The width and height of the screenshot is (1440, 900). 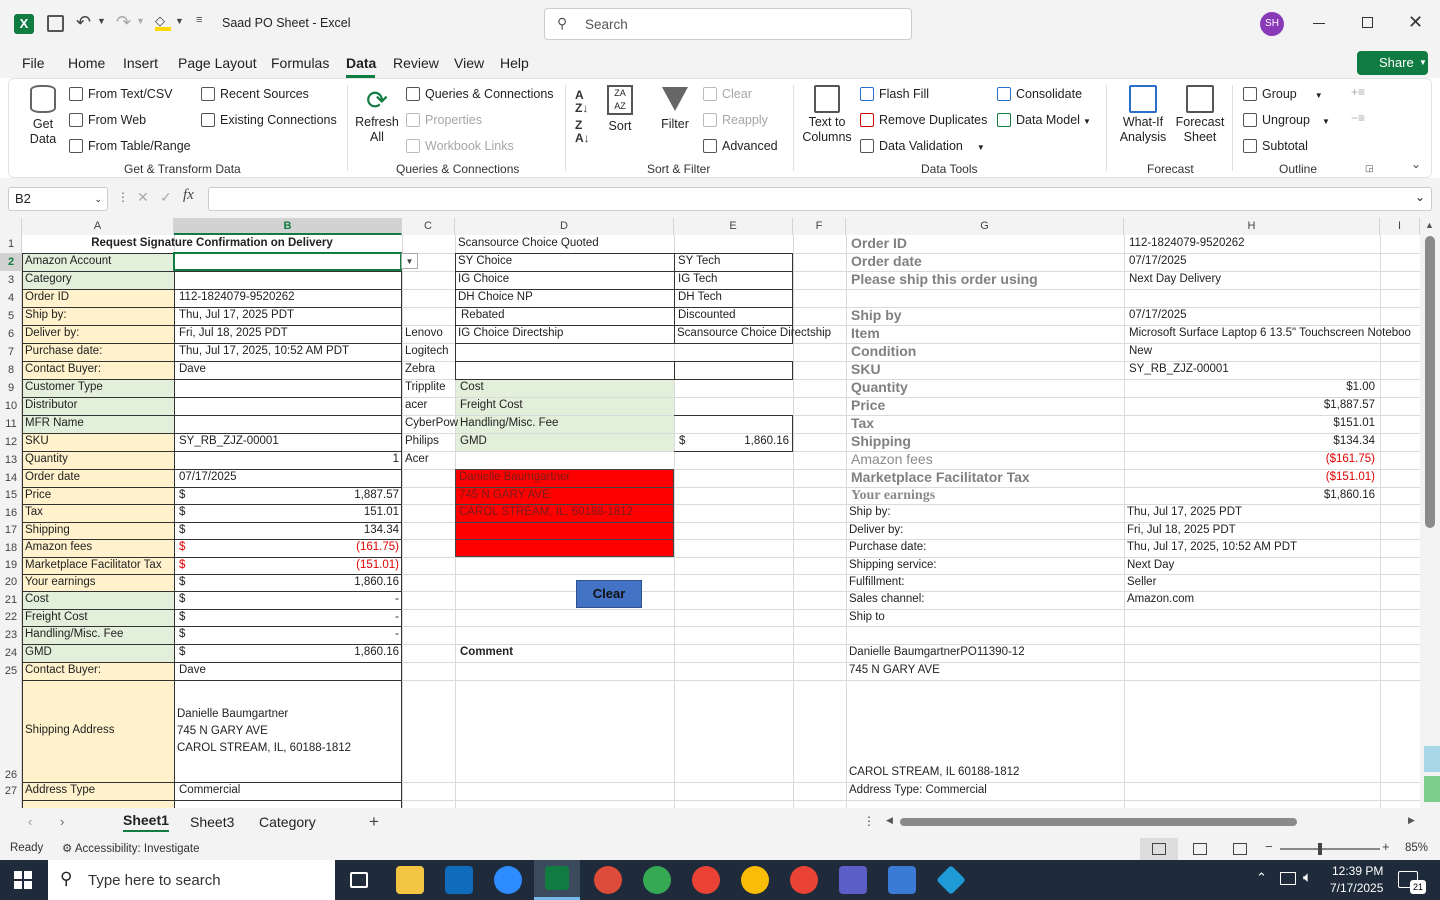 I want to click on excel-taskbar-active, so click(x=557, y=880).